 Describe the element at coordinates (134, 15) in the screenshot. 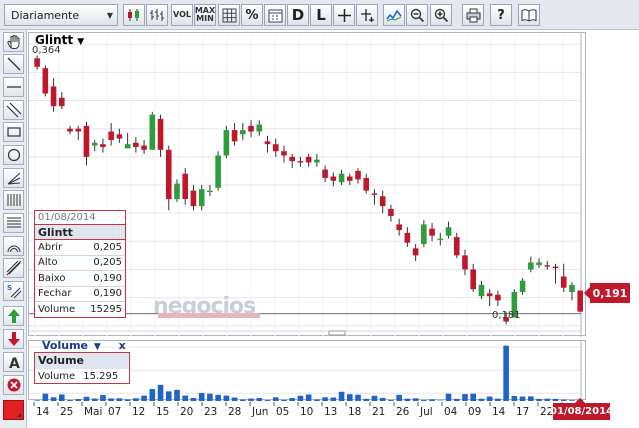

I see `candlestick-type-button` at that location.